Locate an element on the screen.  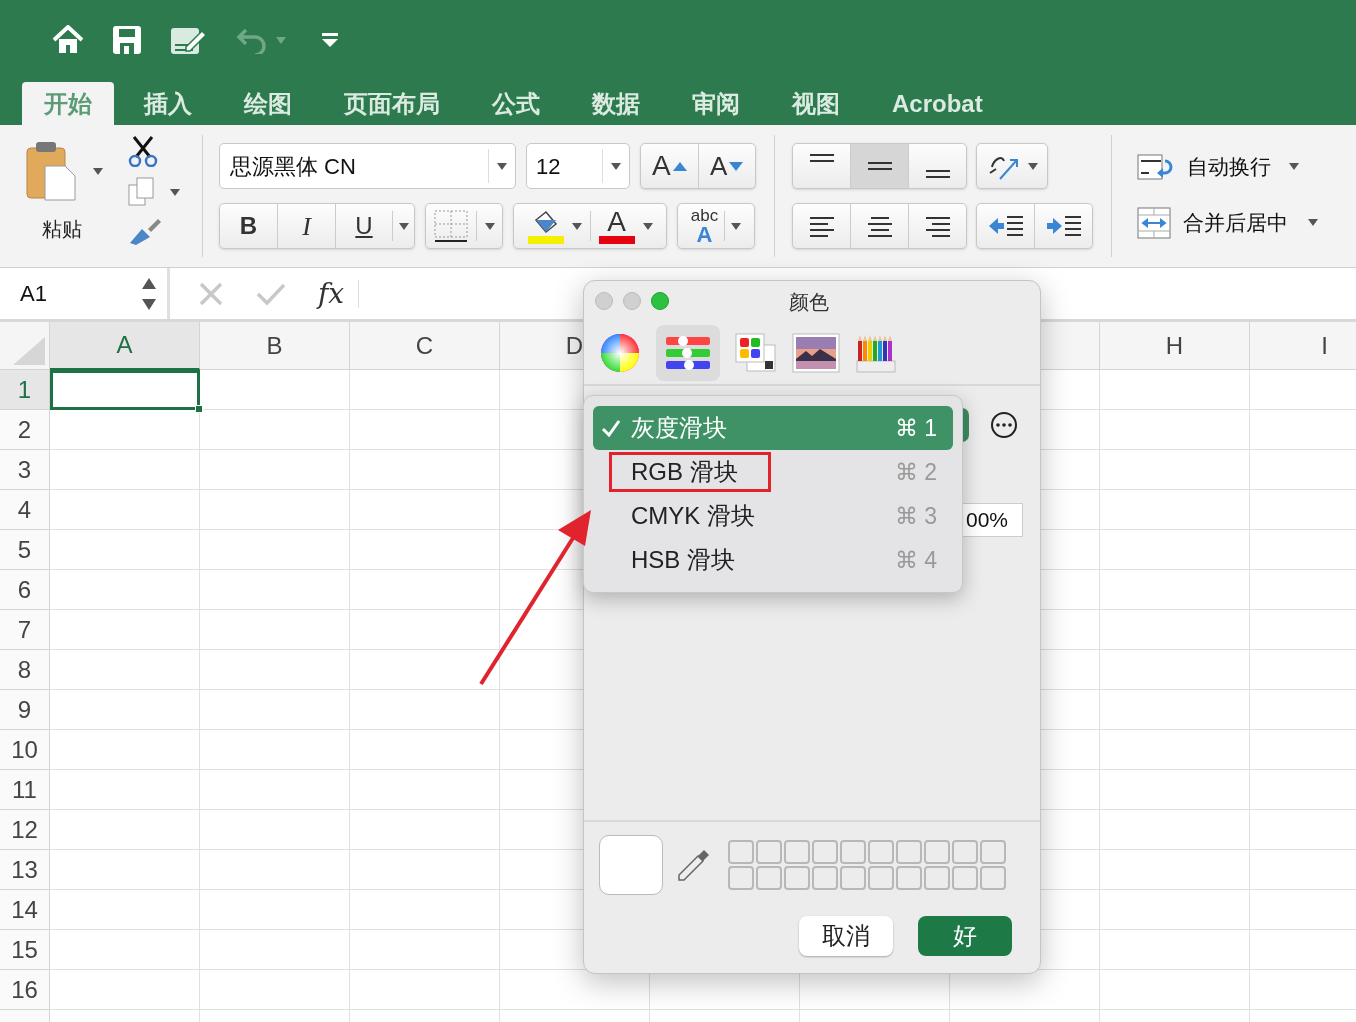
row-header: 2 is located at coordinates (25, 430).